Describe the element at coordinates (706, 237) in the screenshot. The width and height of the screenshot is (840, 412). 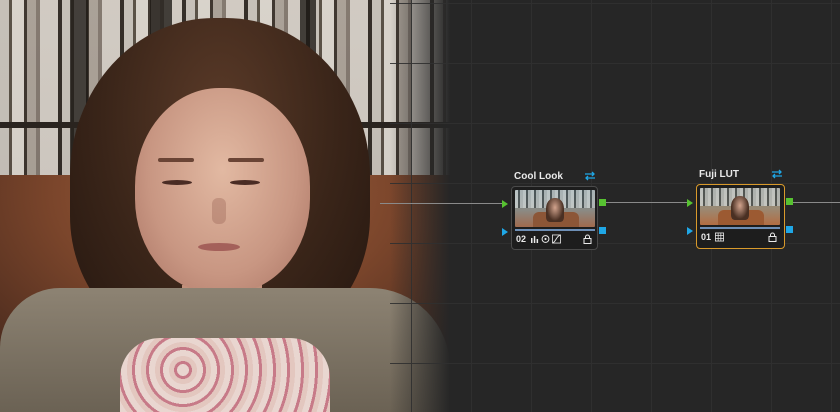
I see `node-number: 01` at that location.